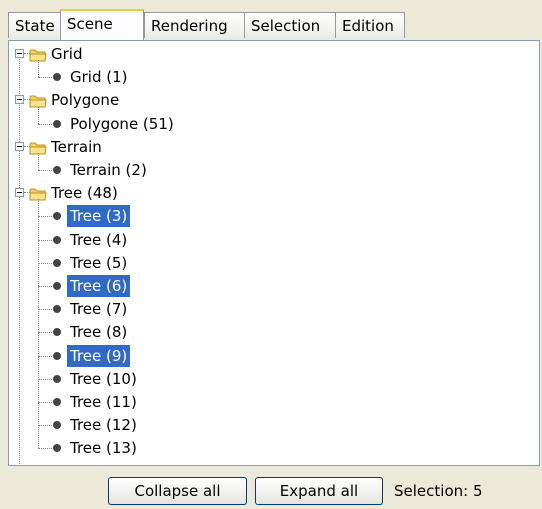  Describe the element at coordinates (269, 170) in the screenshot. I see `tree-item: Terrain (2)` at that location.